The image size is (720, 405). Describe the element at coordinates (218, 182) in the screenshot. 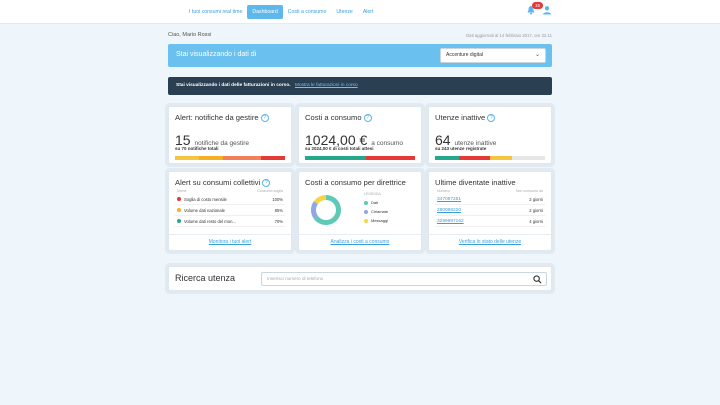

I see `card-title: Alert su consumi collettivi` at that location.